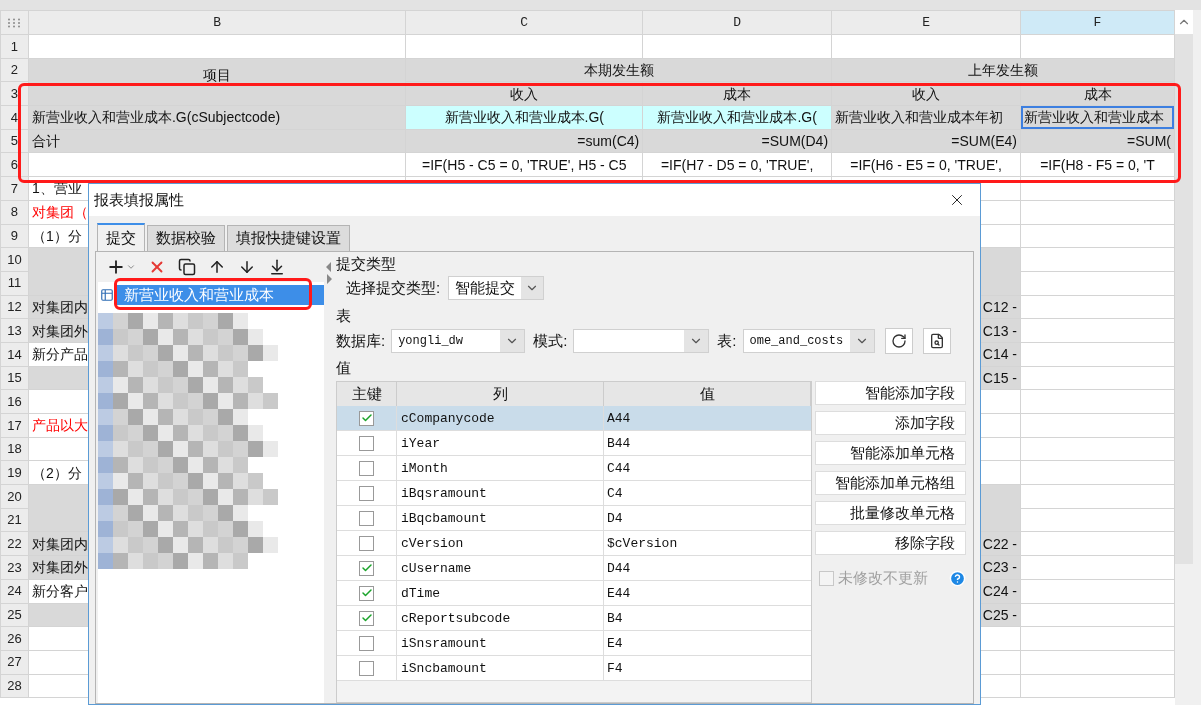 This screenshot has width=1201, height=705. I want to click on row-number: 26, so click(14, 638).